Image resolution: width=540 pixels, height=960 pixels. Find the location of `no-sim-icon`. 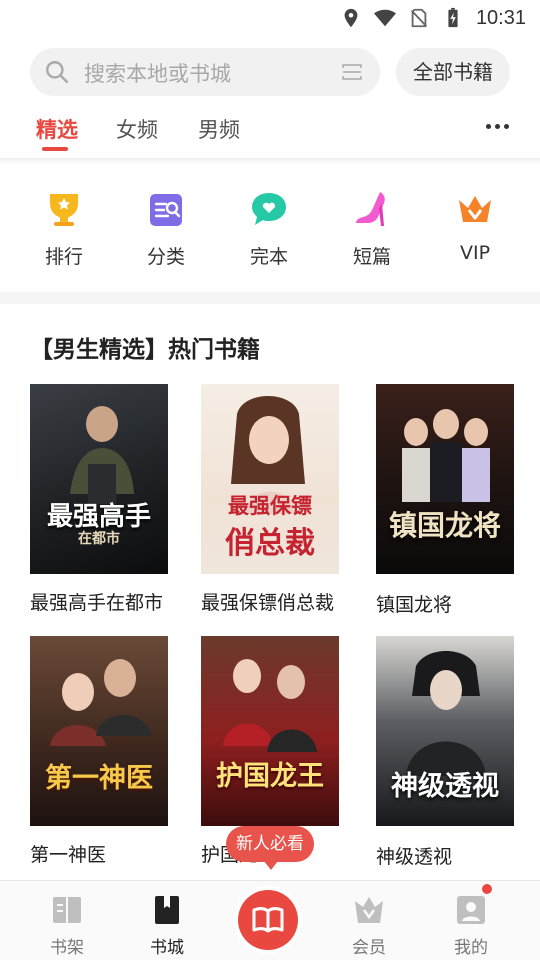

no-sim-icon is located at coordinates (418, 18).